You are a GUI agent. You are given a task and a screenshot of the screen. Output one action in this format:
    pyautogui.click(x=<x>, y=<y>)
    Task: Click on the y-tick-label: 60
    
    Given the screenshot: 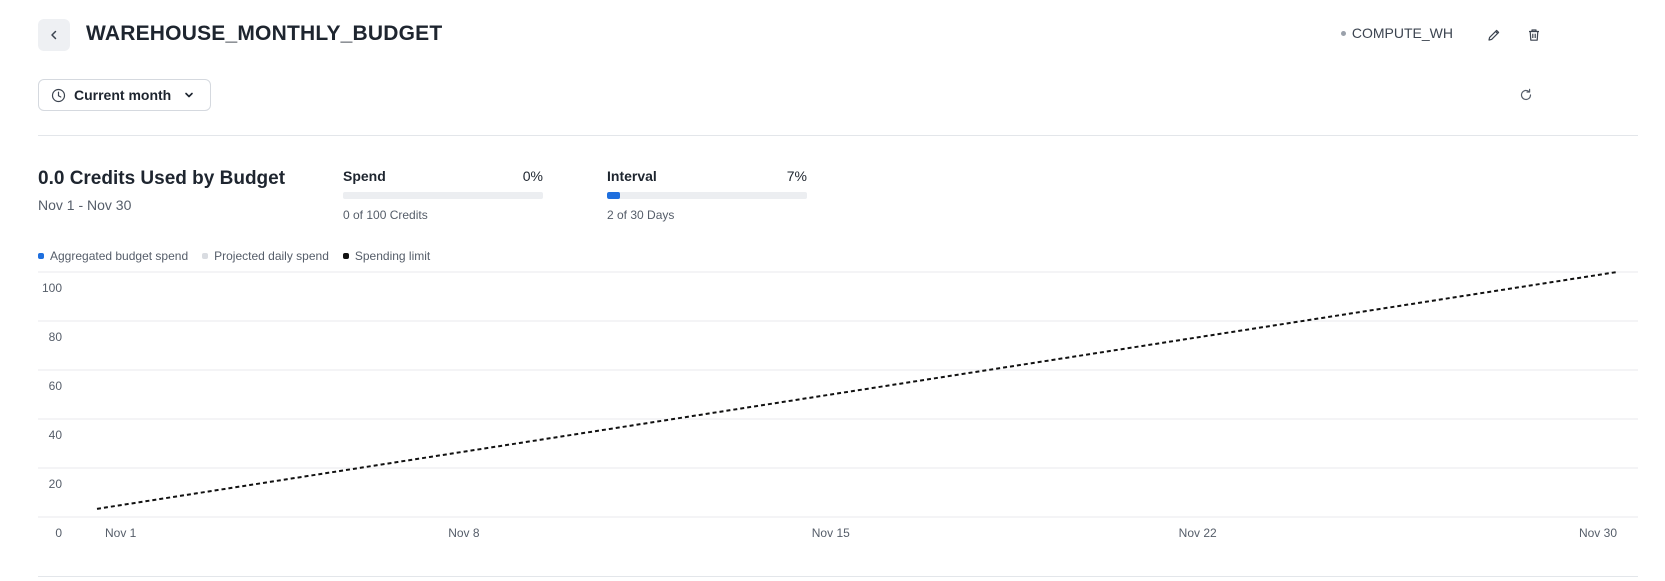 What is the action you would take?
    pyautogui.click(x=56, y=386)
    